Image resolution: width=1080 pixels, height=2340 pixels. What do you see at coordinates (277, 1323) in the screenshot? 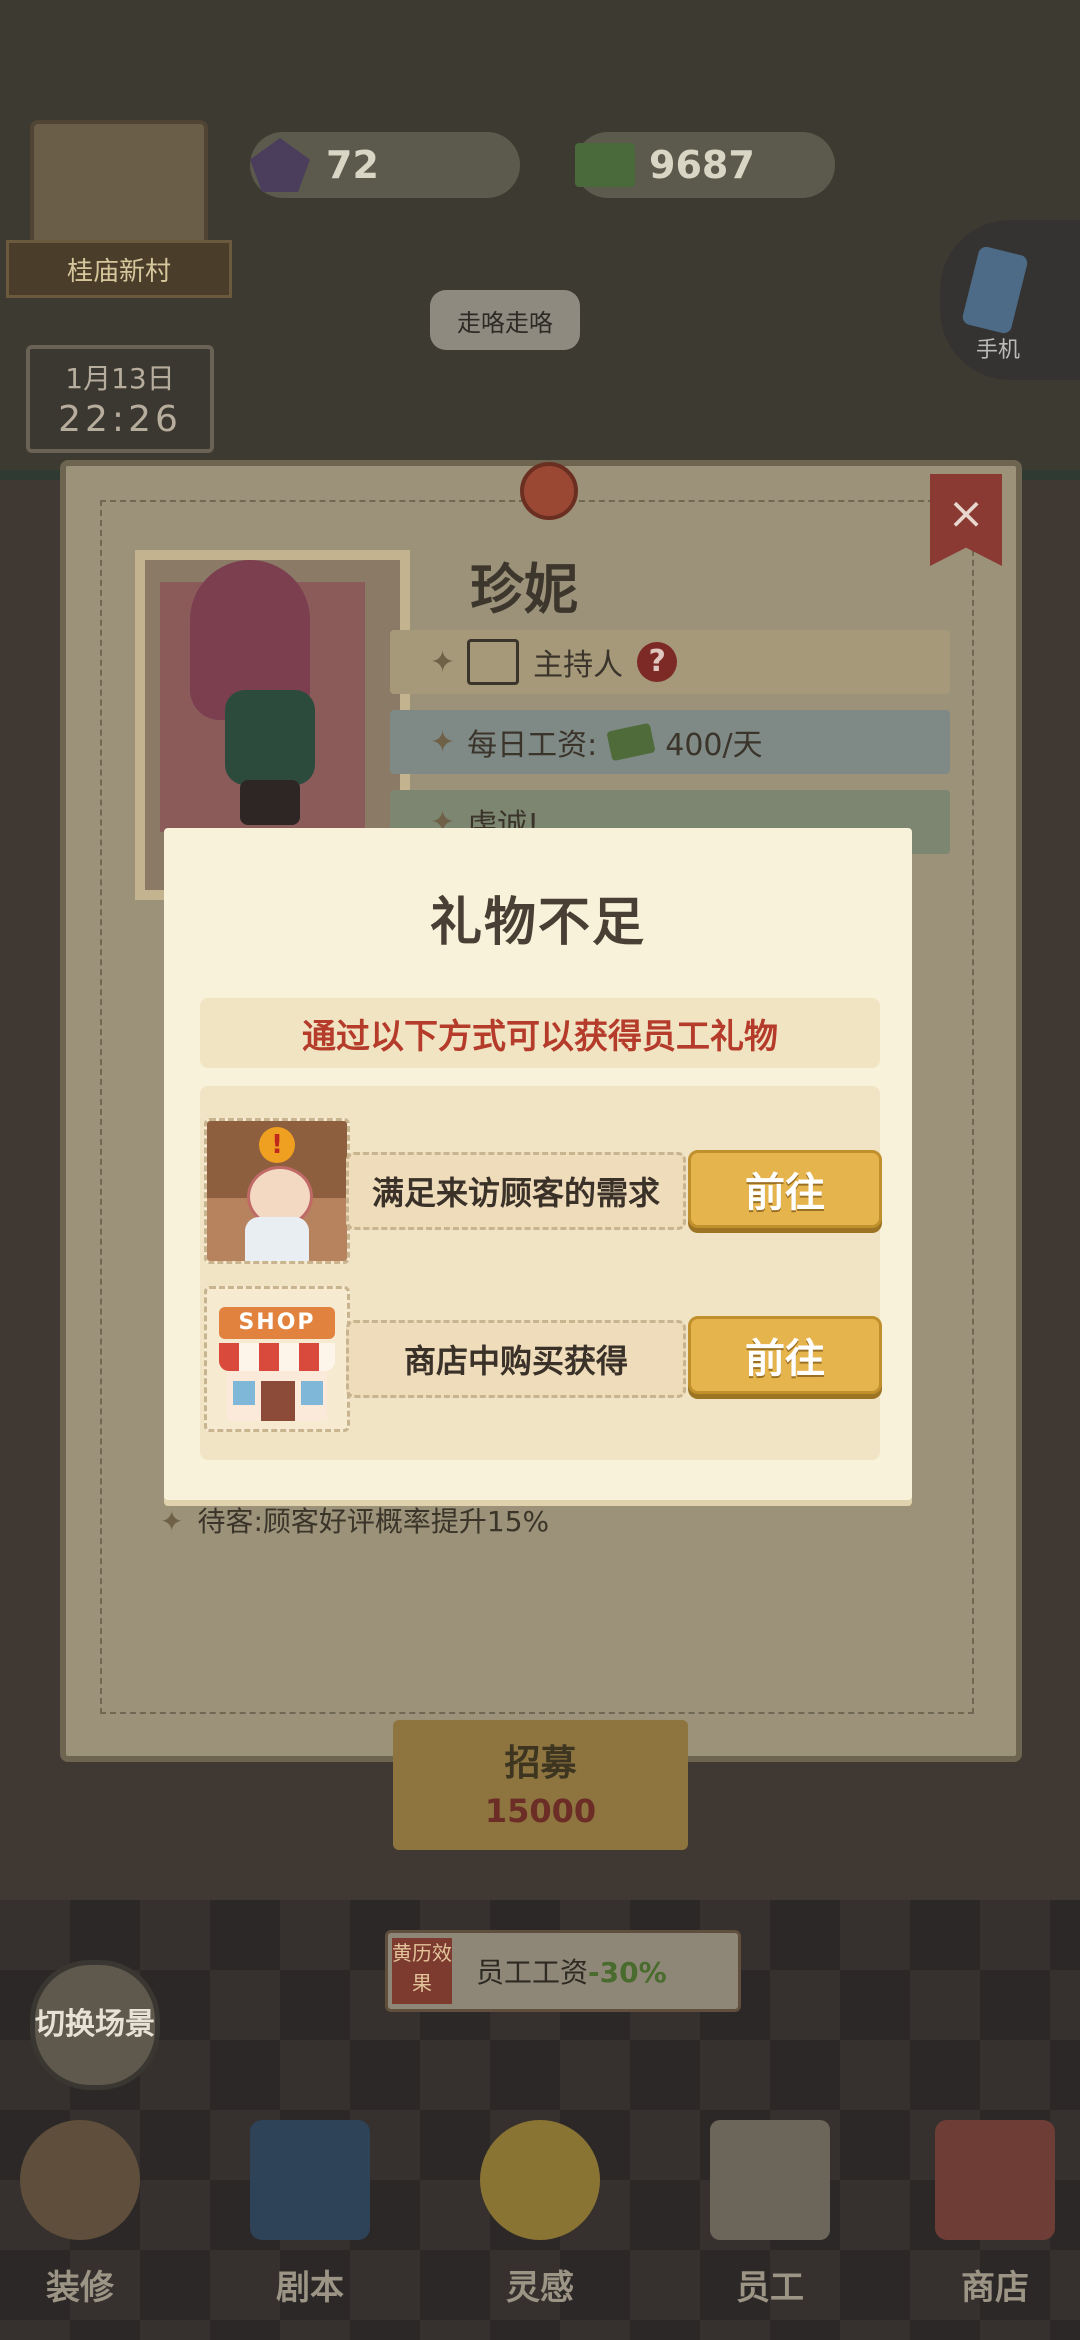
I see `shop-sign: SHOP` at bounding box center [277, 1323].